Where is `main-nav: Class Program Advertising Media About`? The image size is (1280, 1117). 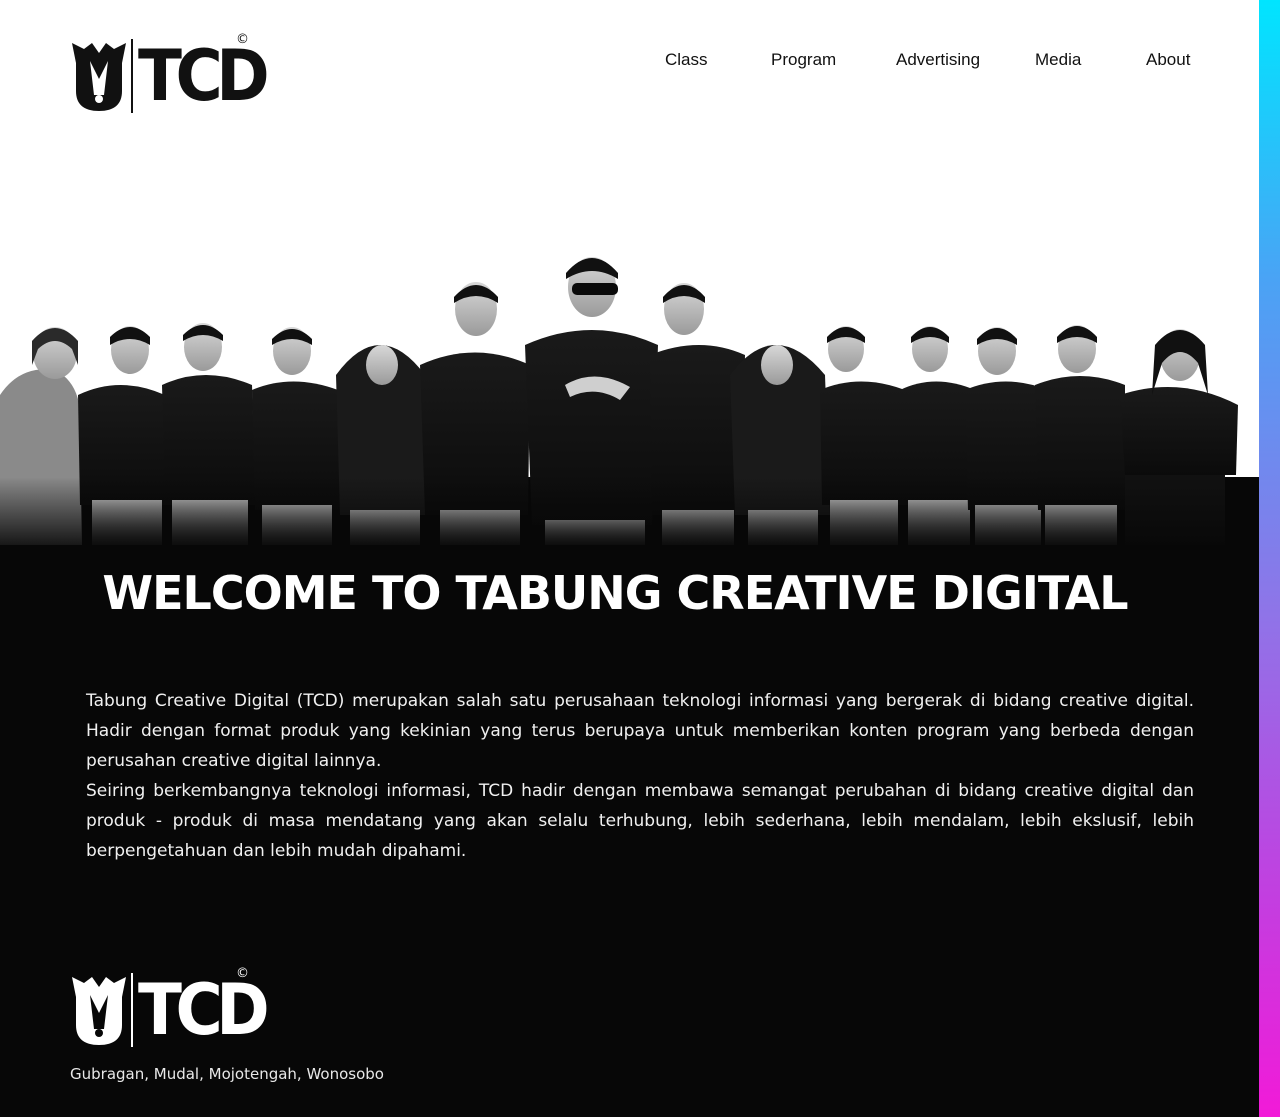
main-nav: Class Program Advertising Media About is located at coordinates (629, 62).